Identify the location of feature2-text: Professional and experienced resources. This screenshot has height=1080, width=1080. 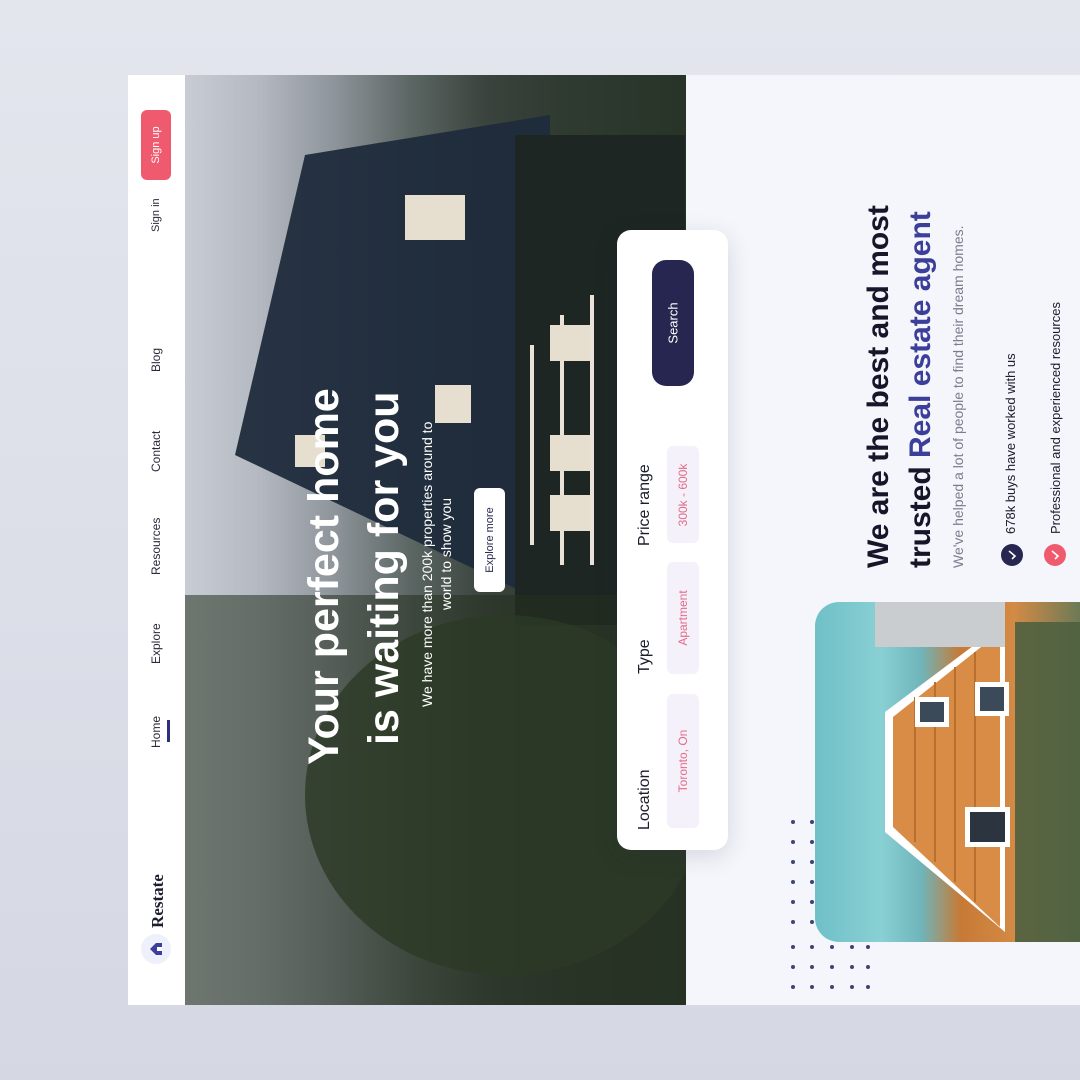
(1055, 418).